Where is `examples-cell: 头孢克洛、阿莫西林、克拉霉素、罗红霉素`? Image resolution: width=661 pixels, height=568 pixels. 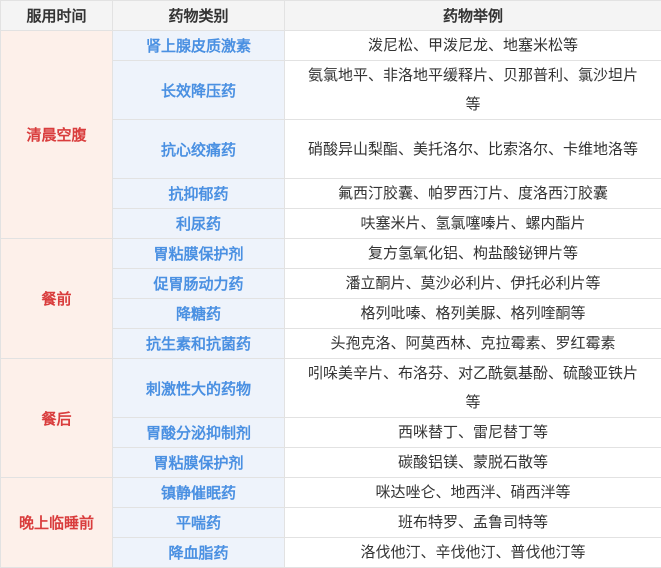
examples-cell: 头孢克洛、阿莫西林、克拉霉素、罗红霉素 is located at coordinates (473, 344).